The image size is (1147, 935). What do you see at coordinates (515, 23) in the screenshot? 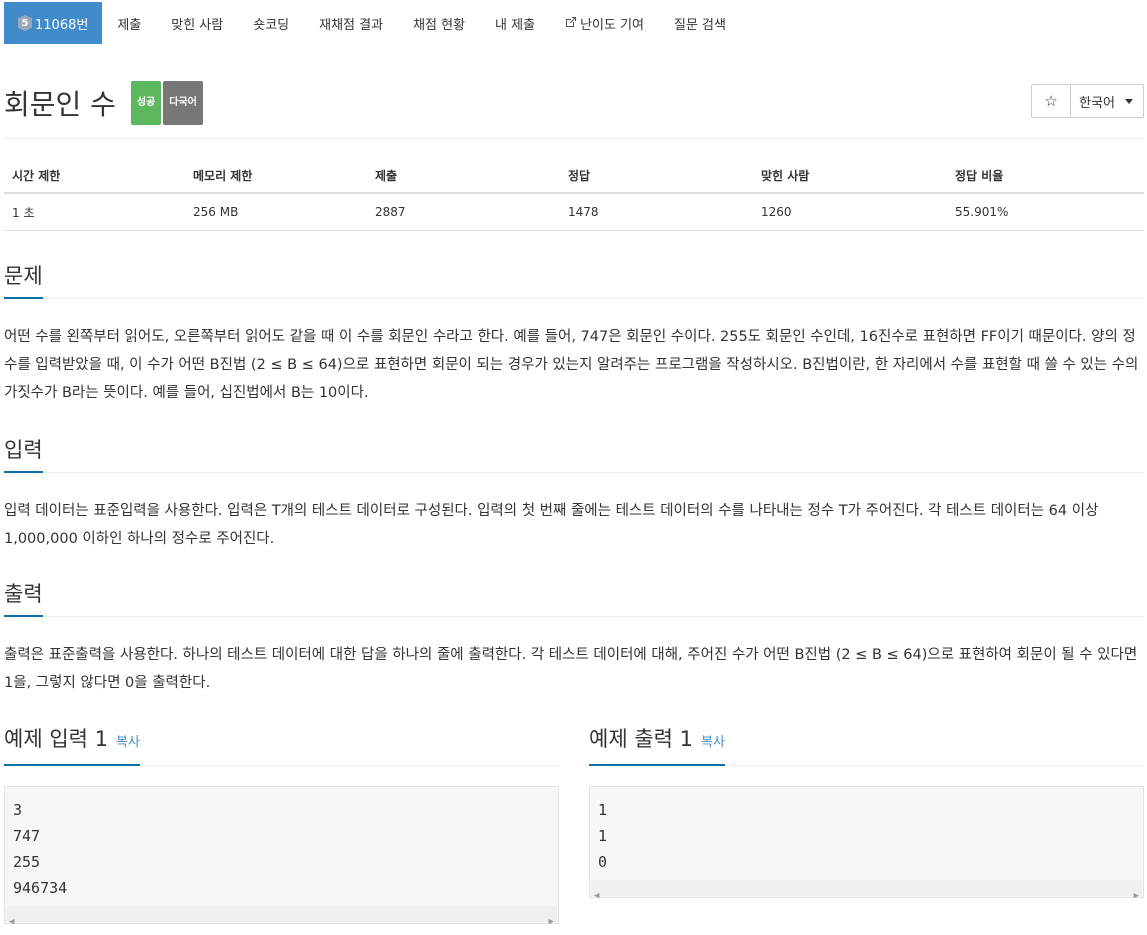
I see `tab-my-submissions: 내 제출` at bounding box center [515, 23].